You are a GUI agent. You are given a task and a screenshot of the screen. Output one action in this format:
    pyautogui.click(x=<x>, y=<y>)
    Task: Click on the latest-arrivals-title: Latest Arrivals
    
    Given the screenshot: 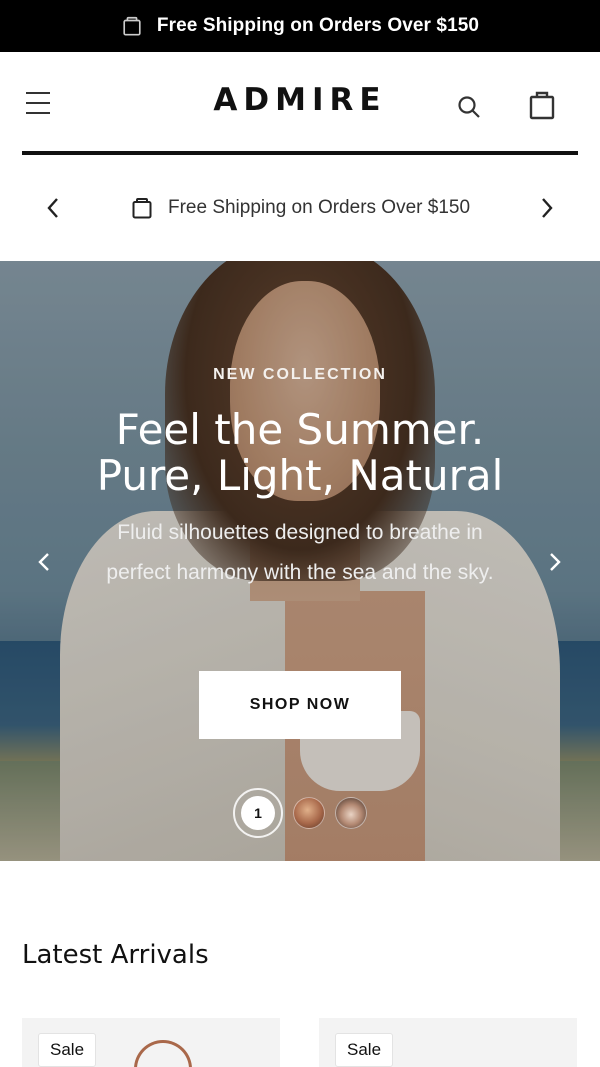 What is the action you would take?
    pyautogui.click(x=115, y=955)
    